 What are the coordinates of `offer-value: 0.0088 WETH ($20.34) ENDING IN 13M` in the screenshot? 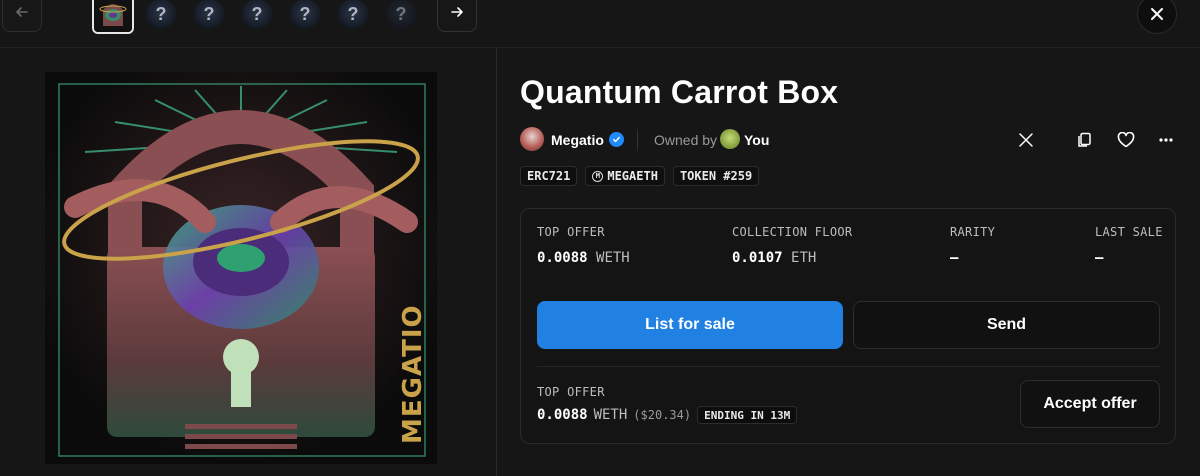 It's located at (667, 415).